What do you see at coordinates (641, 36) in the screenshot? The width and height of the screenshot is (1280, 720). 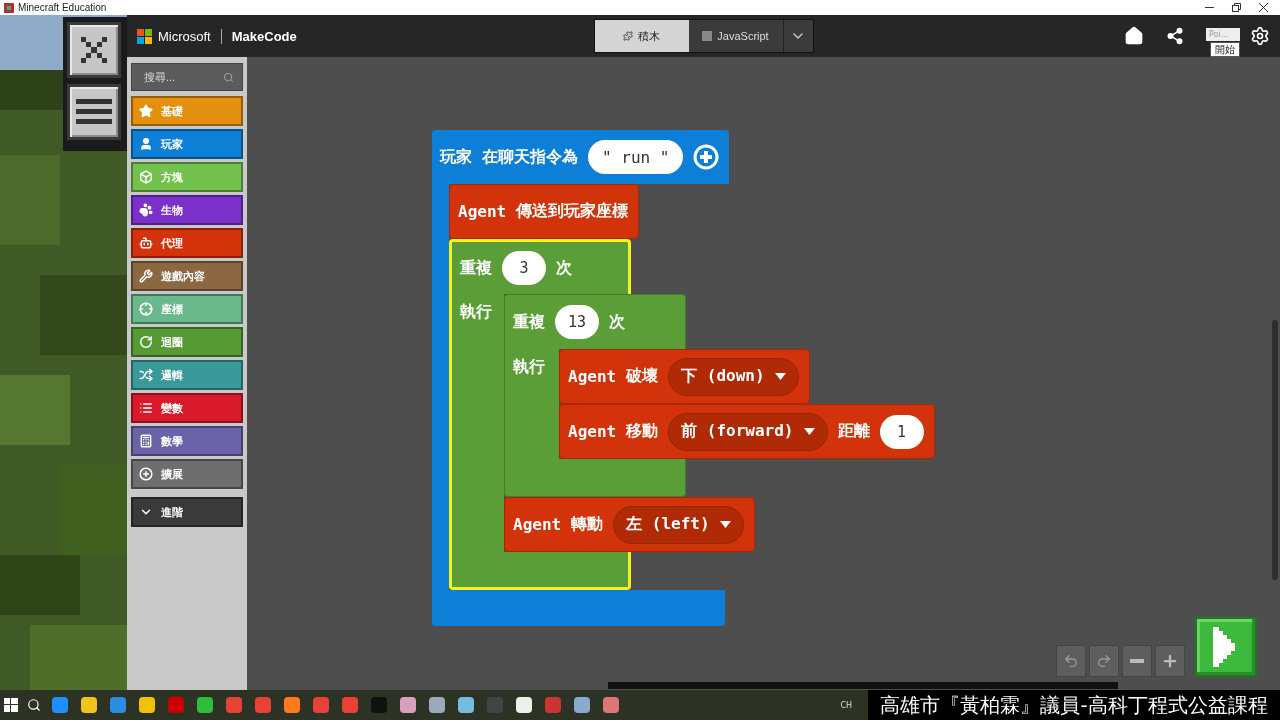 I see `editor-tab: 積木` at bounding box center [641, 36].